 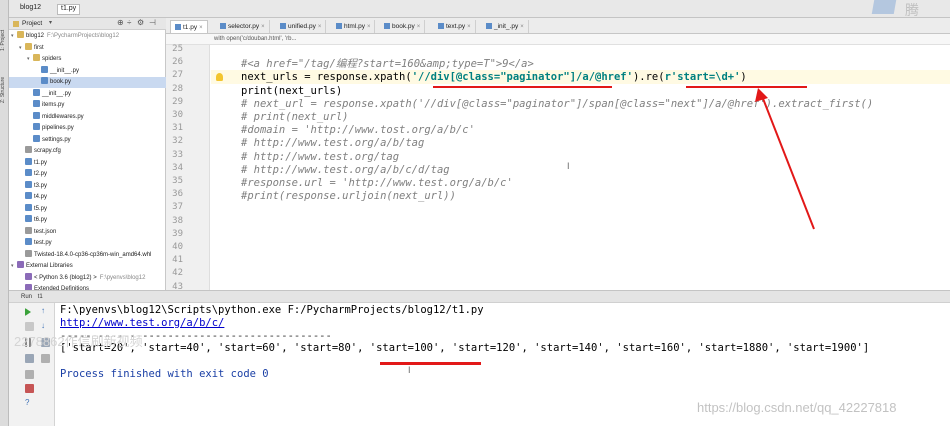 I want to click on nav-project-crumb: blog12, so click(x=30, y=9).